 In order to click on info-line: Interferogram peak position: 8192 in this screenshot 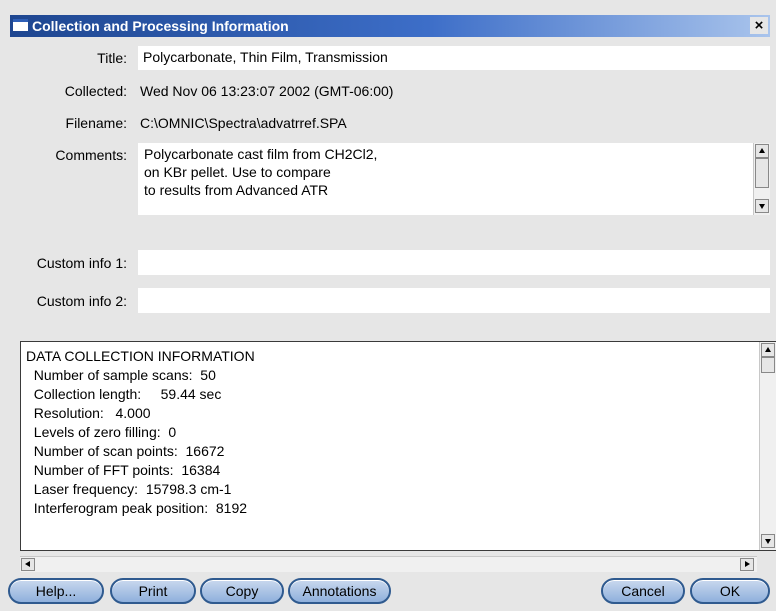, I will do `click(137, 508)`.